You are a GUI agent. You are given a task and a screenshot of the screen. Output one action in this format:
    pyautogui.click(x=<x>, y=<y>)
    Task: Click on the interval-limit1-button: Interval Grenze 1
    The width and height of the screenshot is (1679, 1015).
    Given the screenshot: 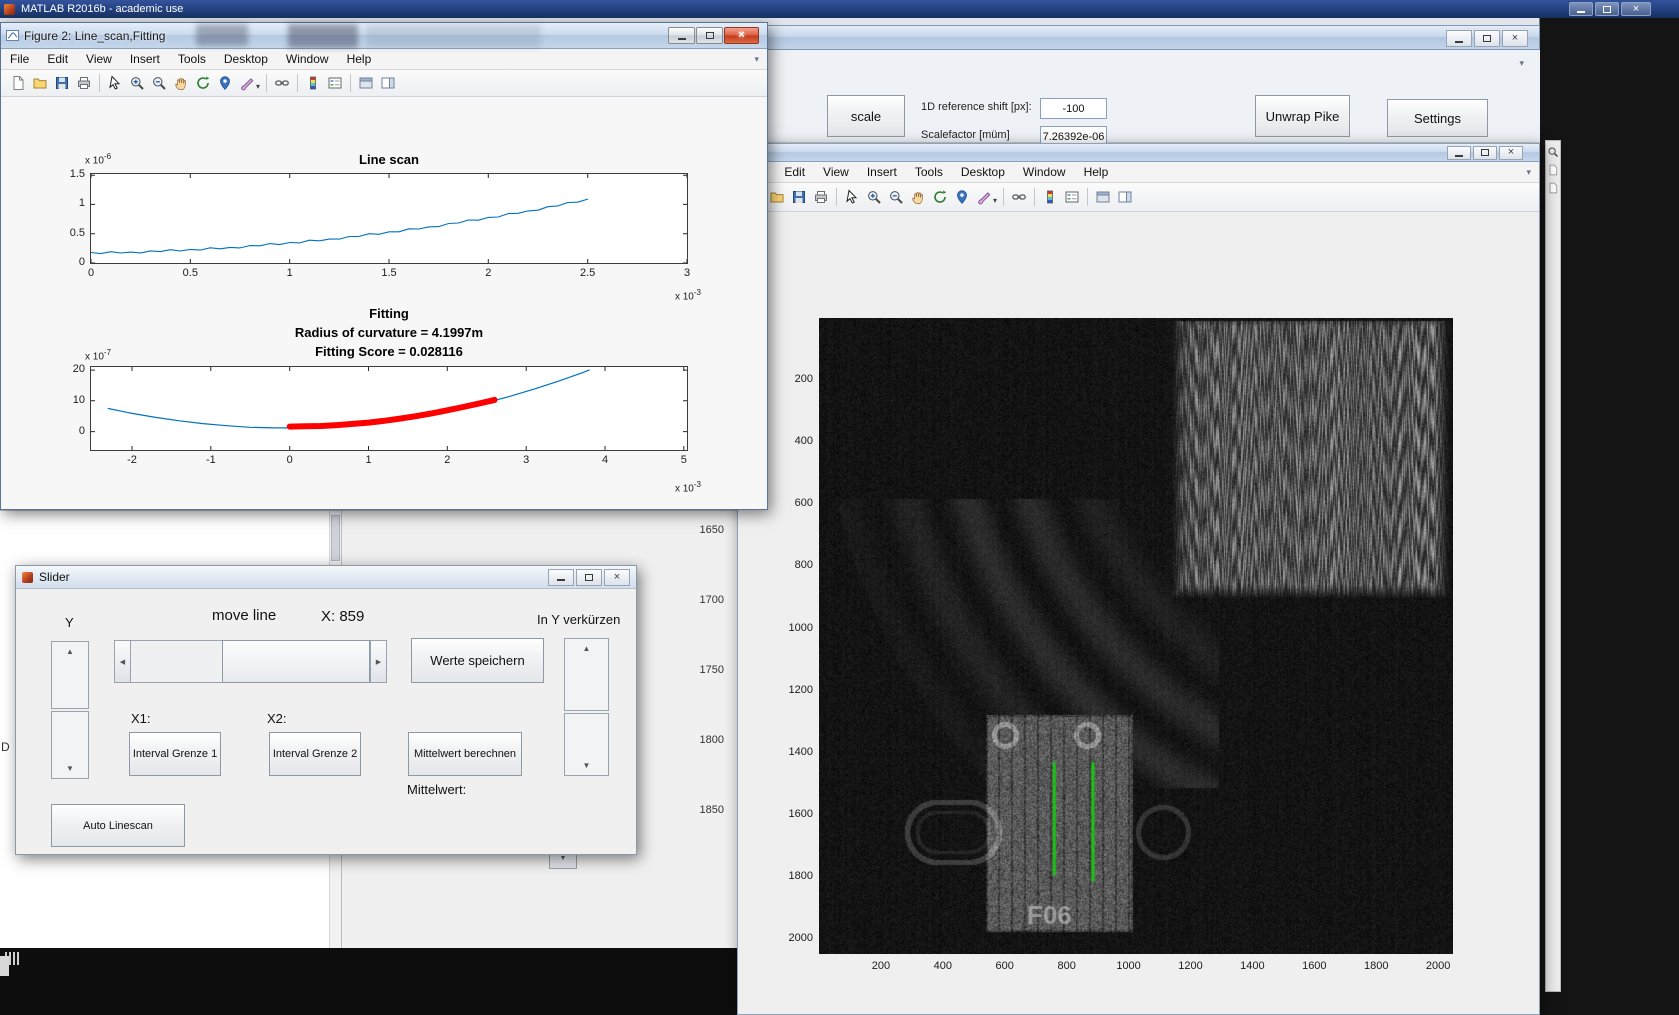 What is the action you would take?
    pyautogui.click(x=175, y=754)
    